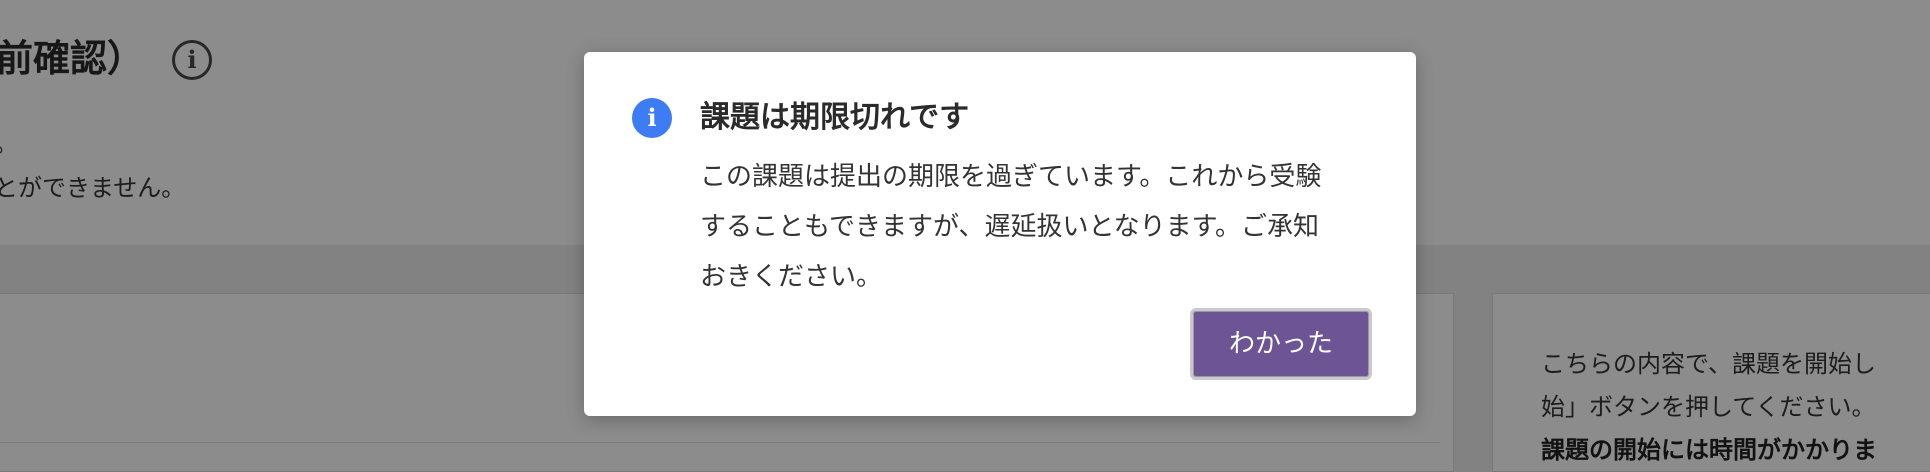  Describe the element at coordinates (791, 277) in the screenshot. I see `dialog-message-line: おきください。` at that location.